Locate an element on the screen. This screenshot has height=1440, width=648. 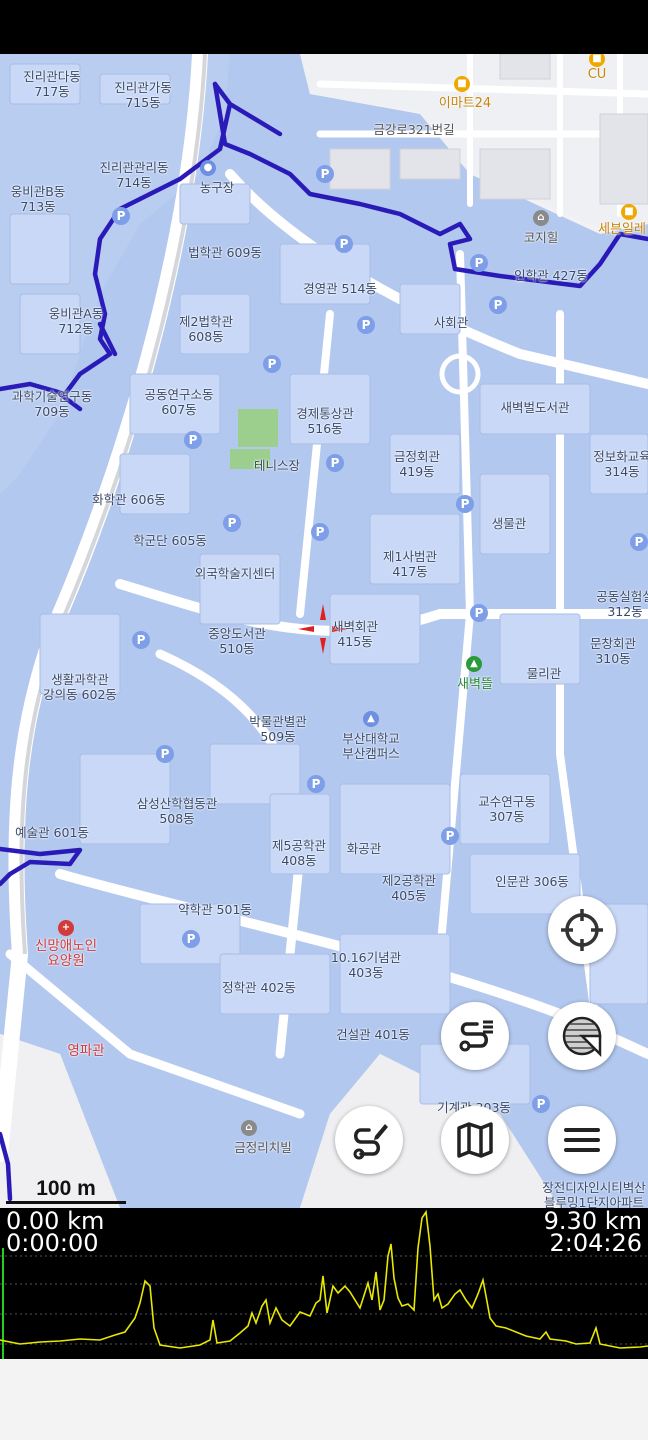
label-401: 건설관 401동 is located at coordinates (373, 1034).